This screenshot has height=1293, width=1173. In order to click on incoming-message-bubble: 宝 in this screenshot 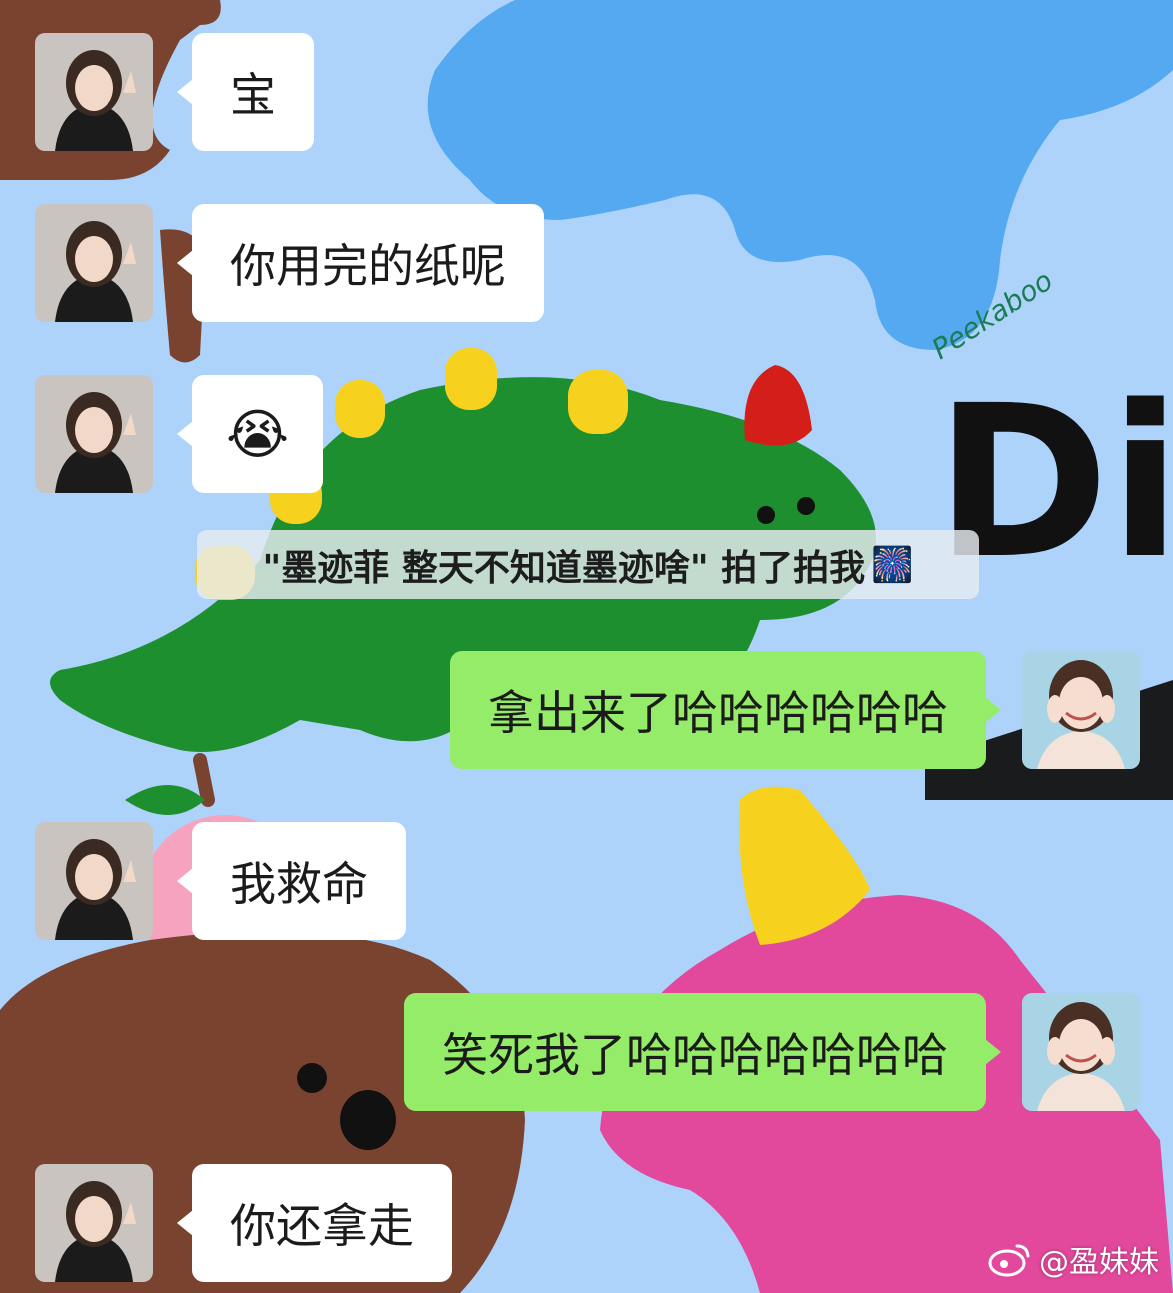, I will do `click(245, 92)`.